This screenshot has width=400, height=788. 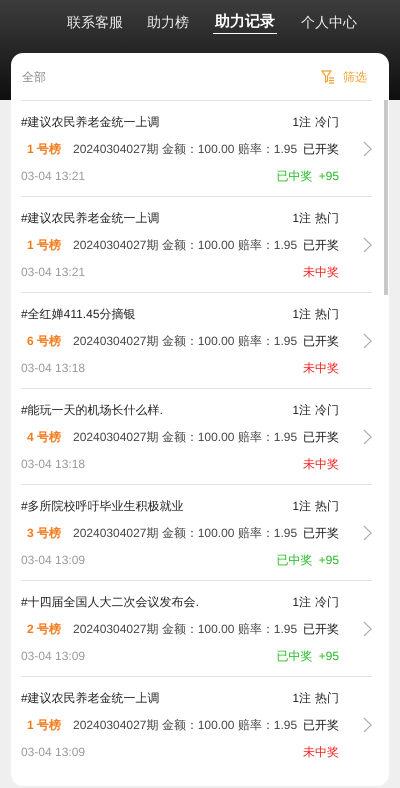 I want to click on topic-title: #全红婵411.45分摘银, so click(x=78, y=314).